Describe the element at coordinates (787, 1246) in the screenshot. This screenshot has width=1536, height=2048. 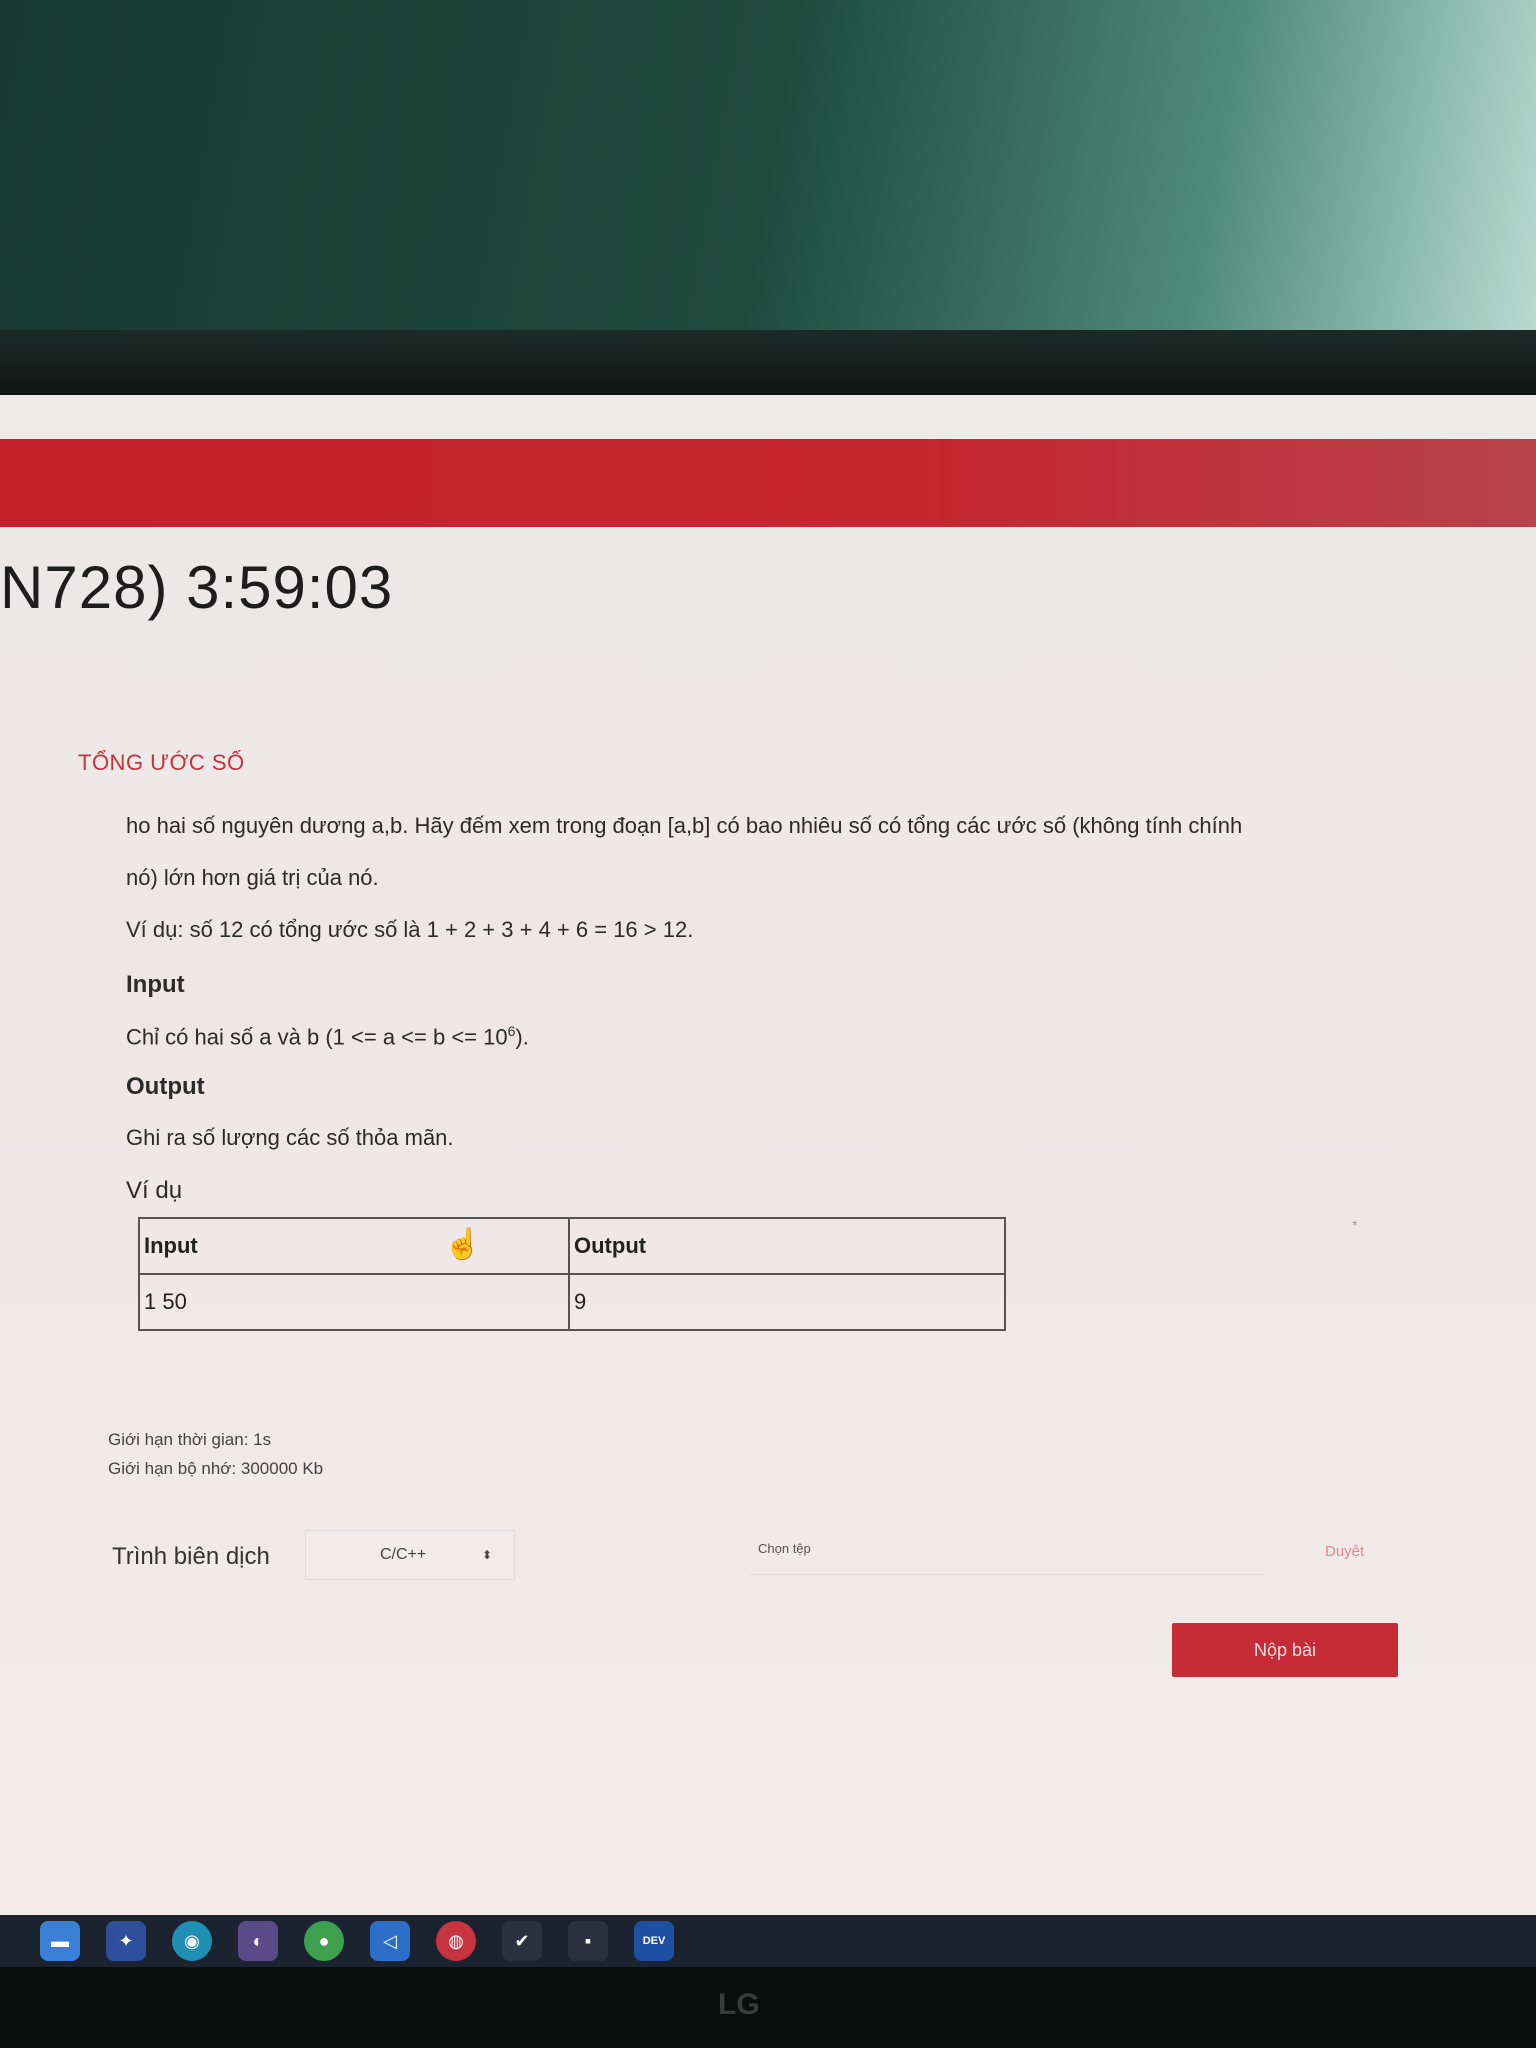
I see `table-header-output: Output` at that location.